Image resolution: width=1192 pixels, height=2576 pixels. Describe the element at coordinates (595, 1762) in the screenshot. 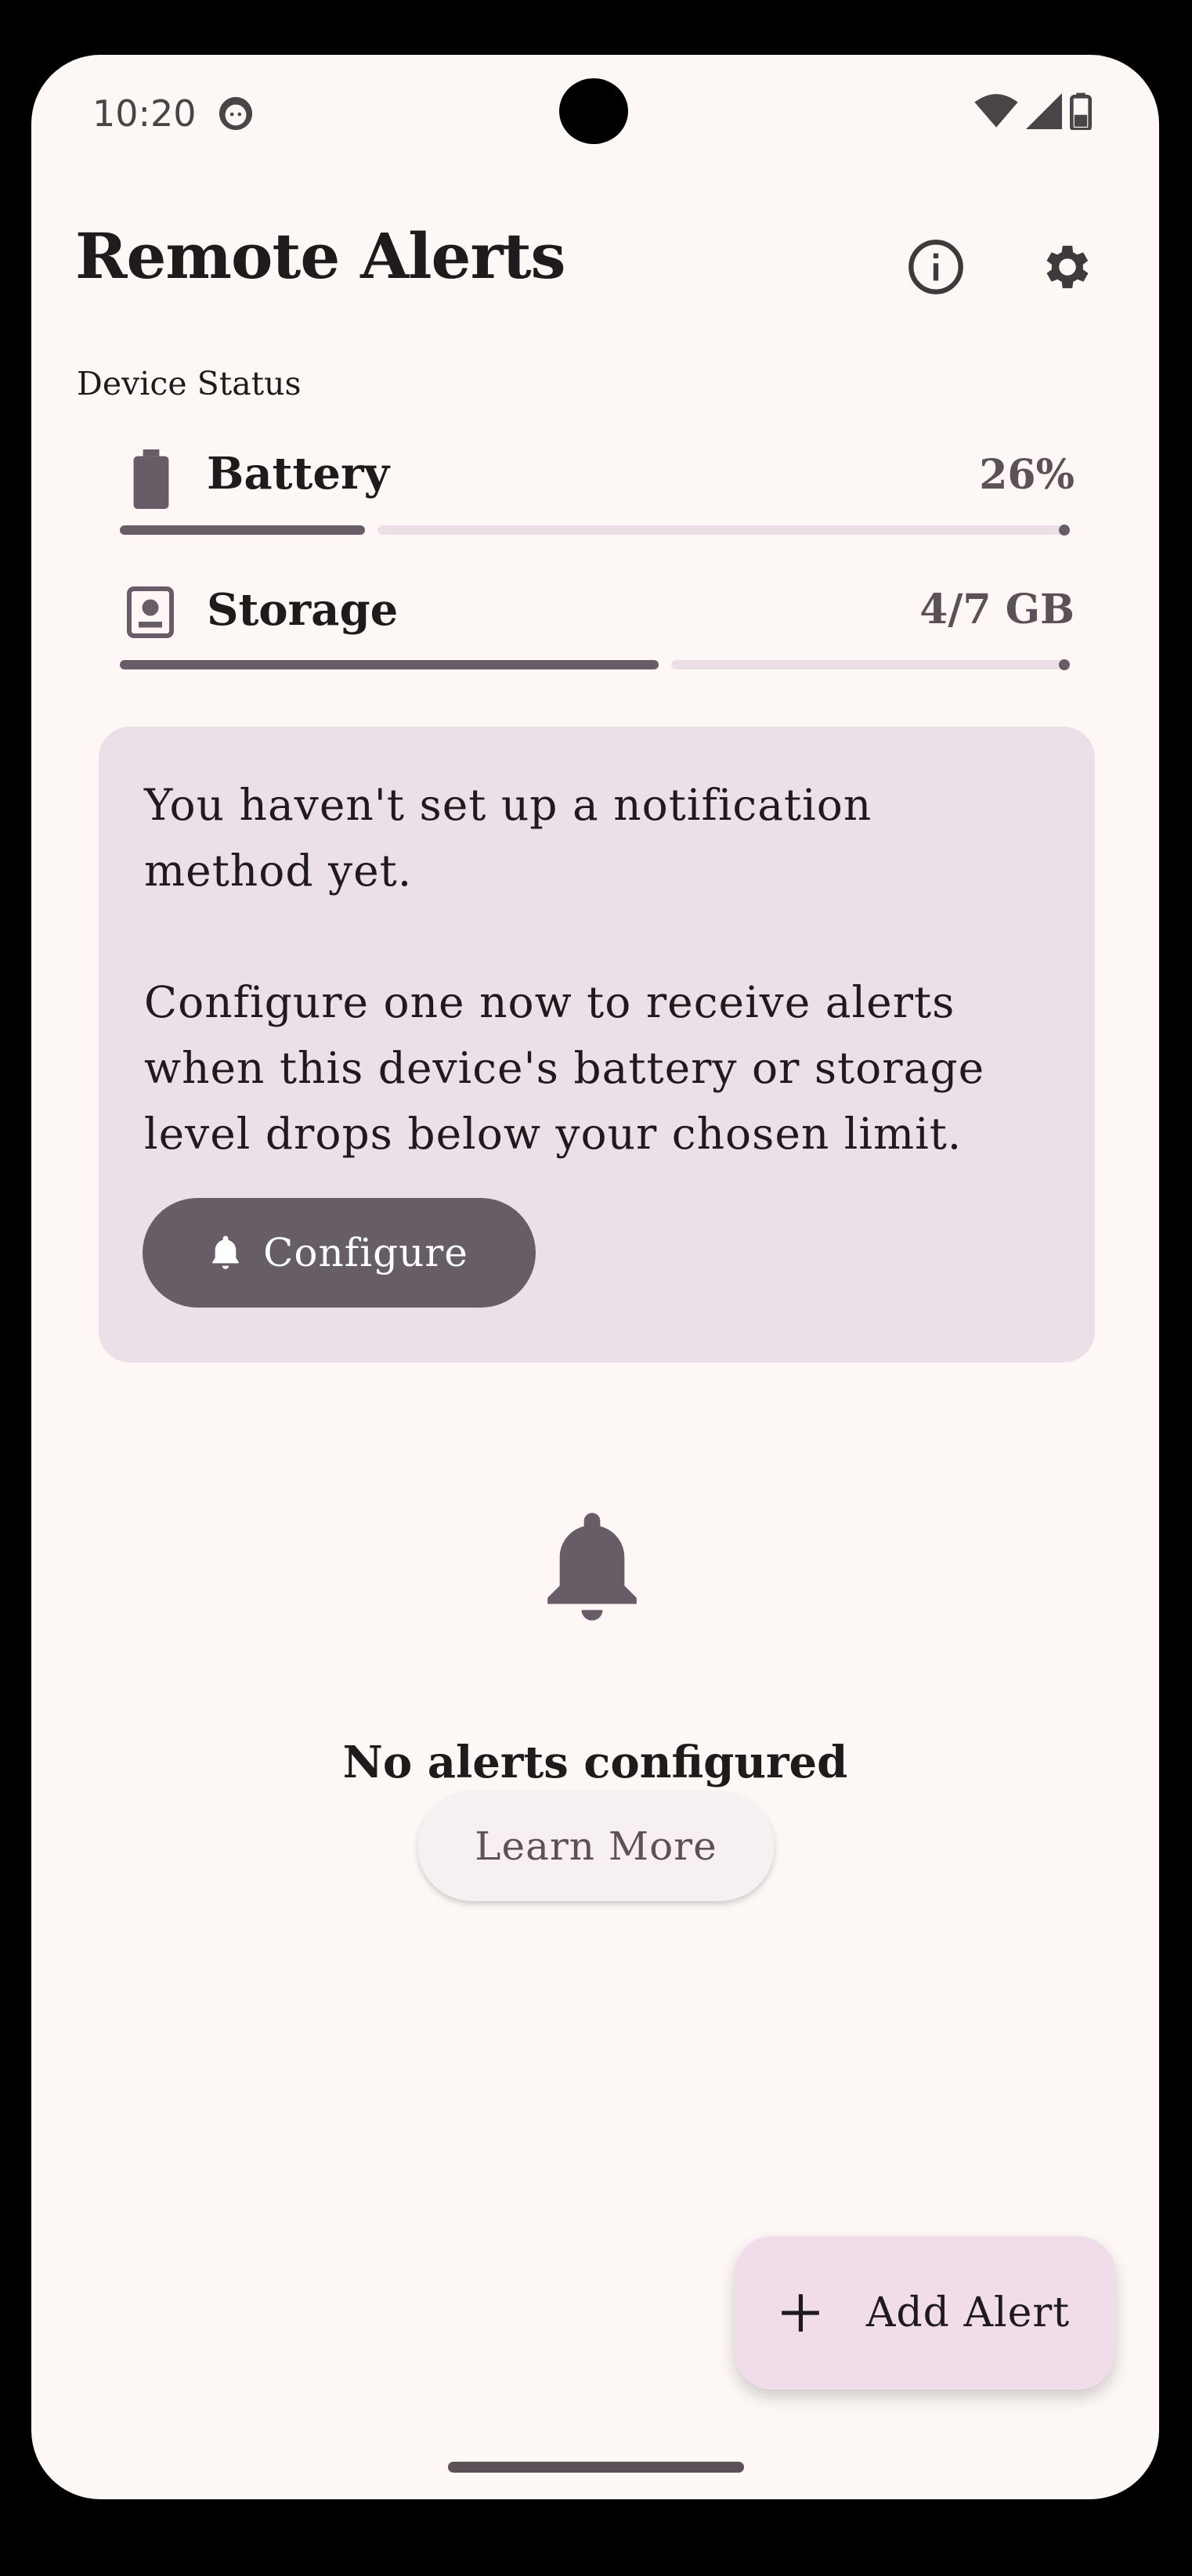

I see `empty-state-title: No alerts configured` at that location.